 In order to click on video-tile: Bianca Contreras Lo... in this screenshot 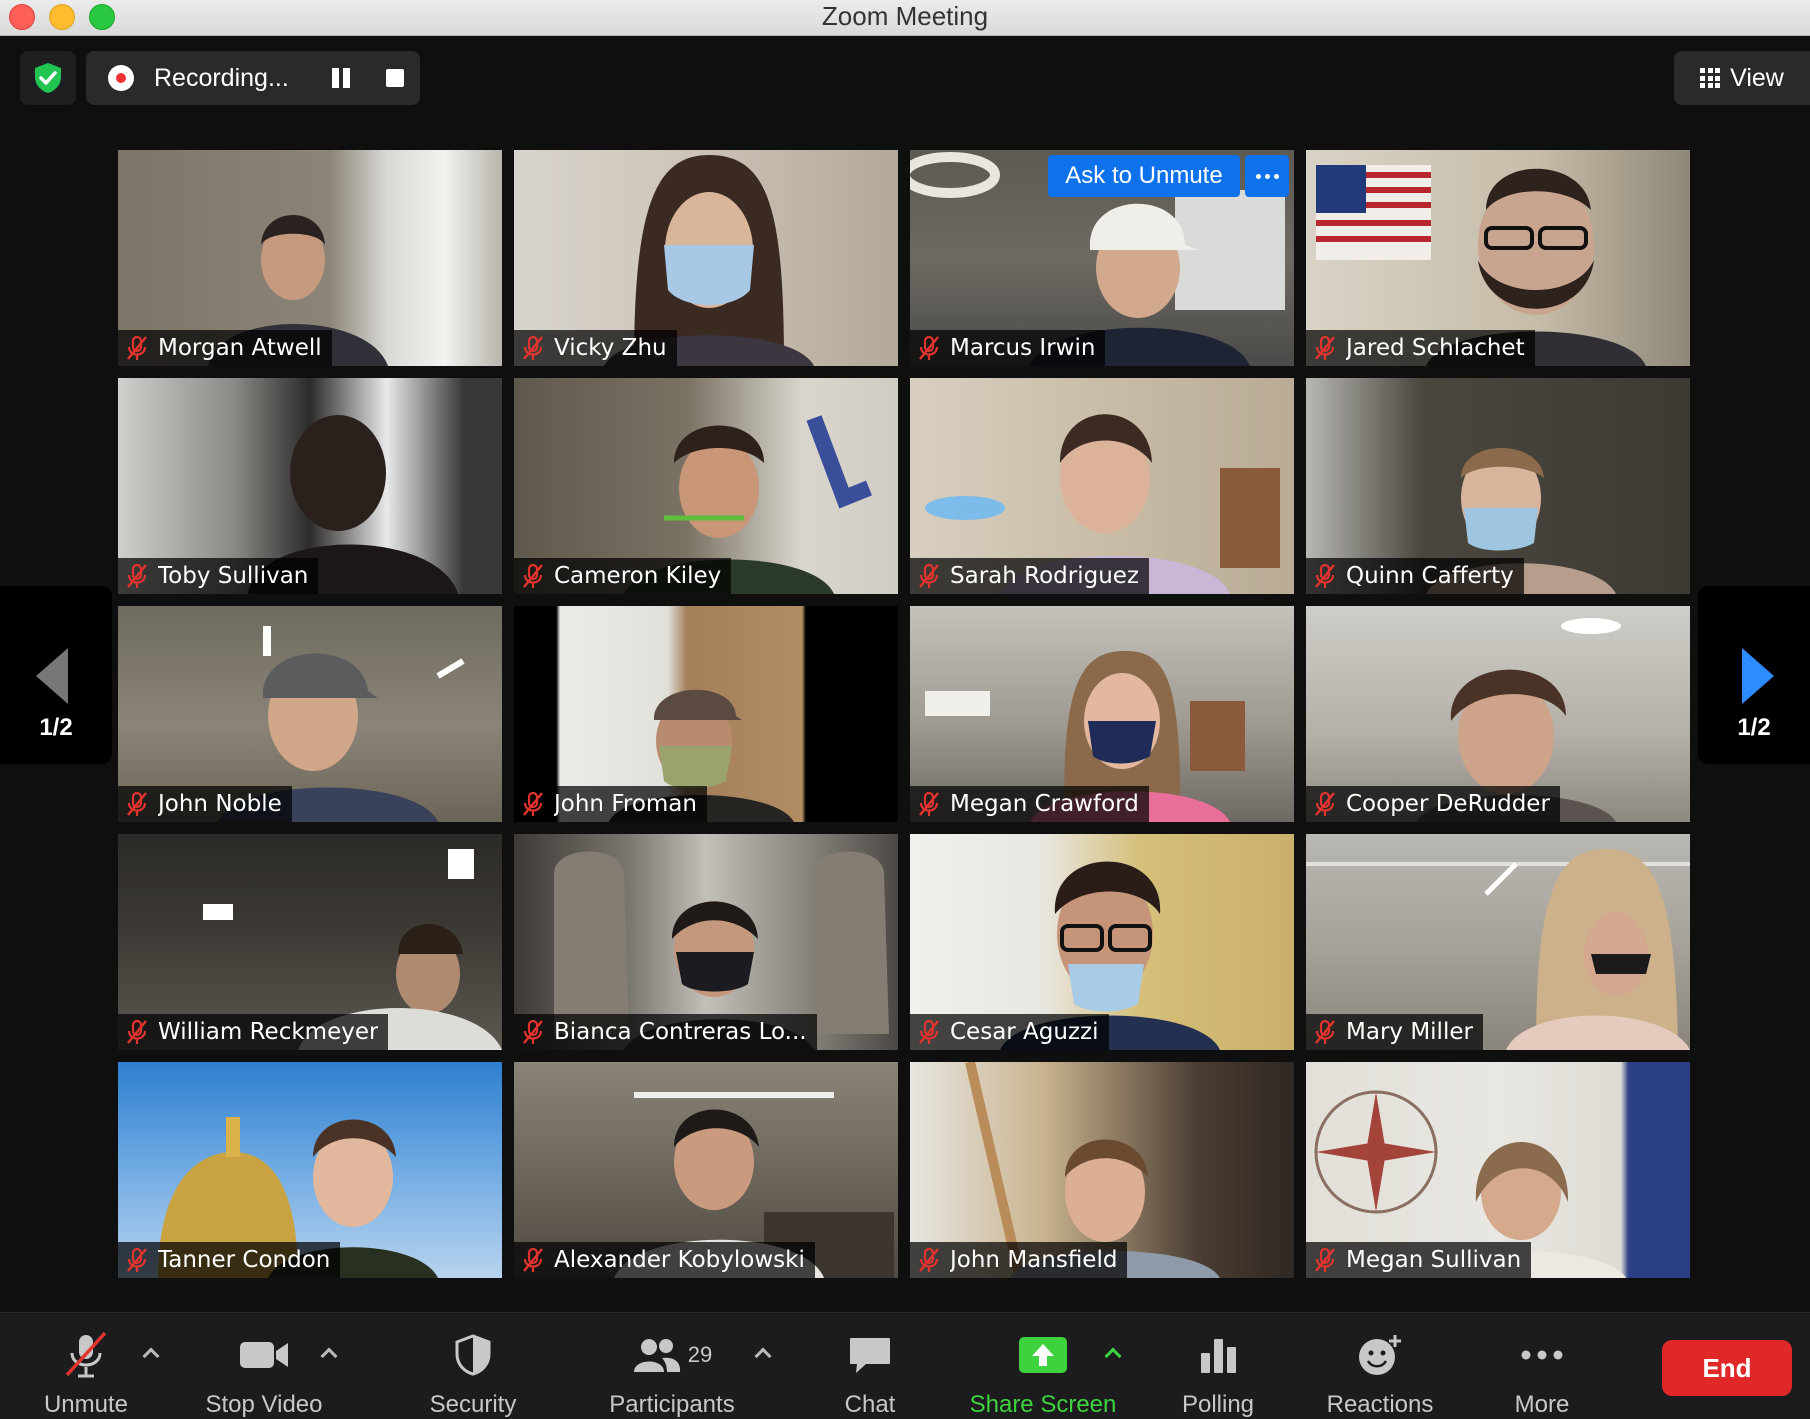, I will do `click(706, 942)`.